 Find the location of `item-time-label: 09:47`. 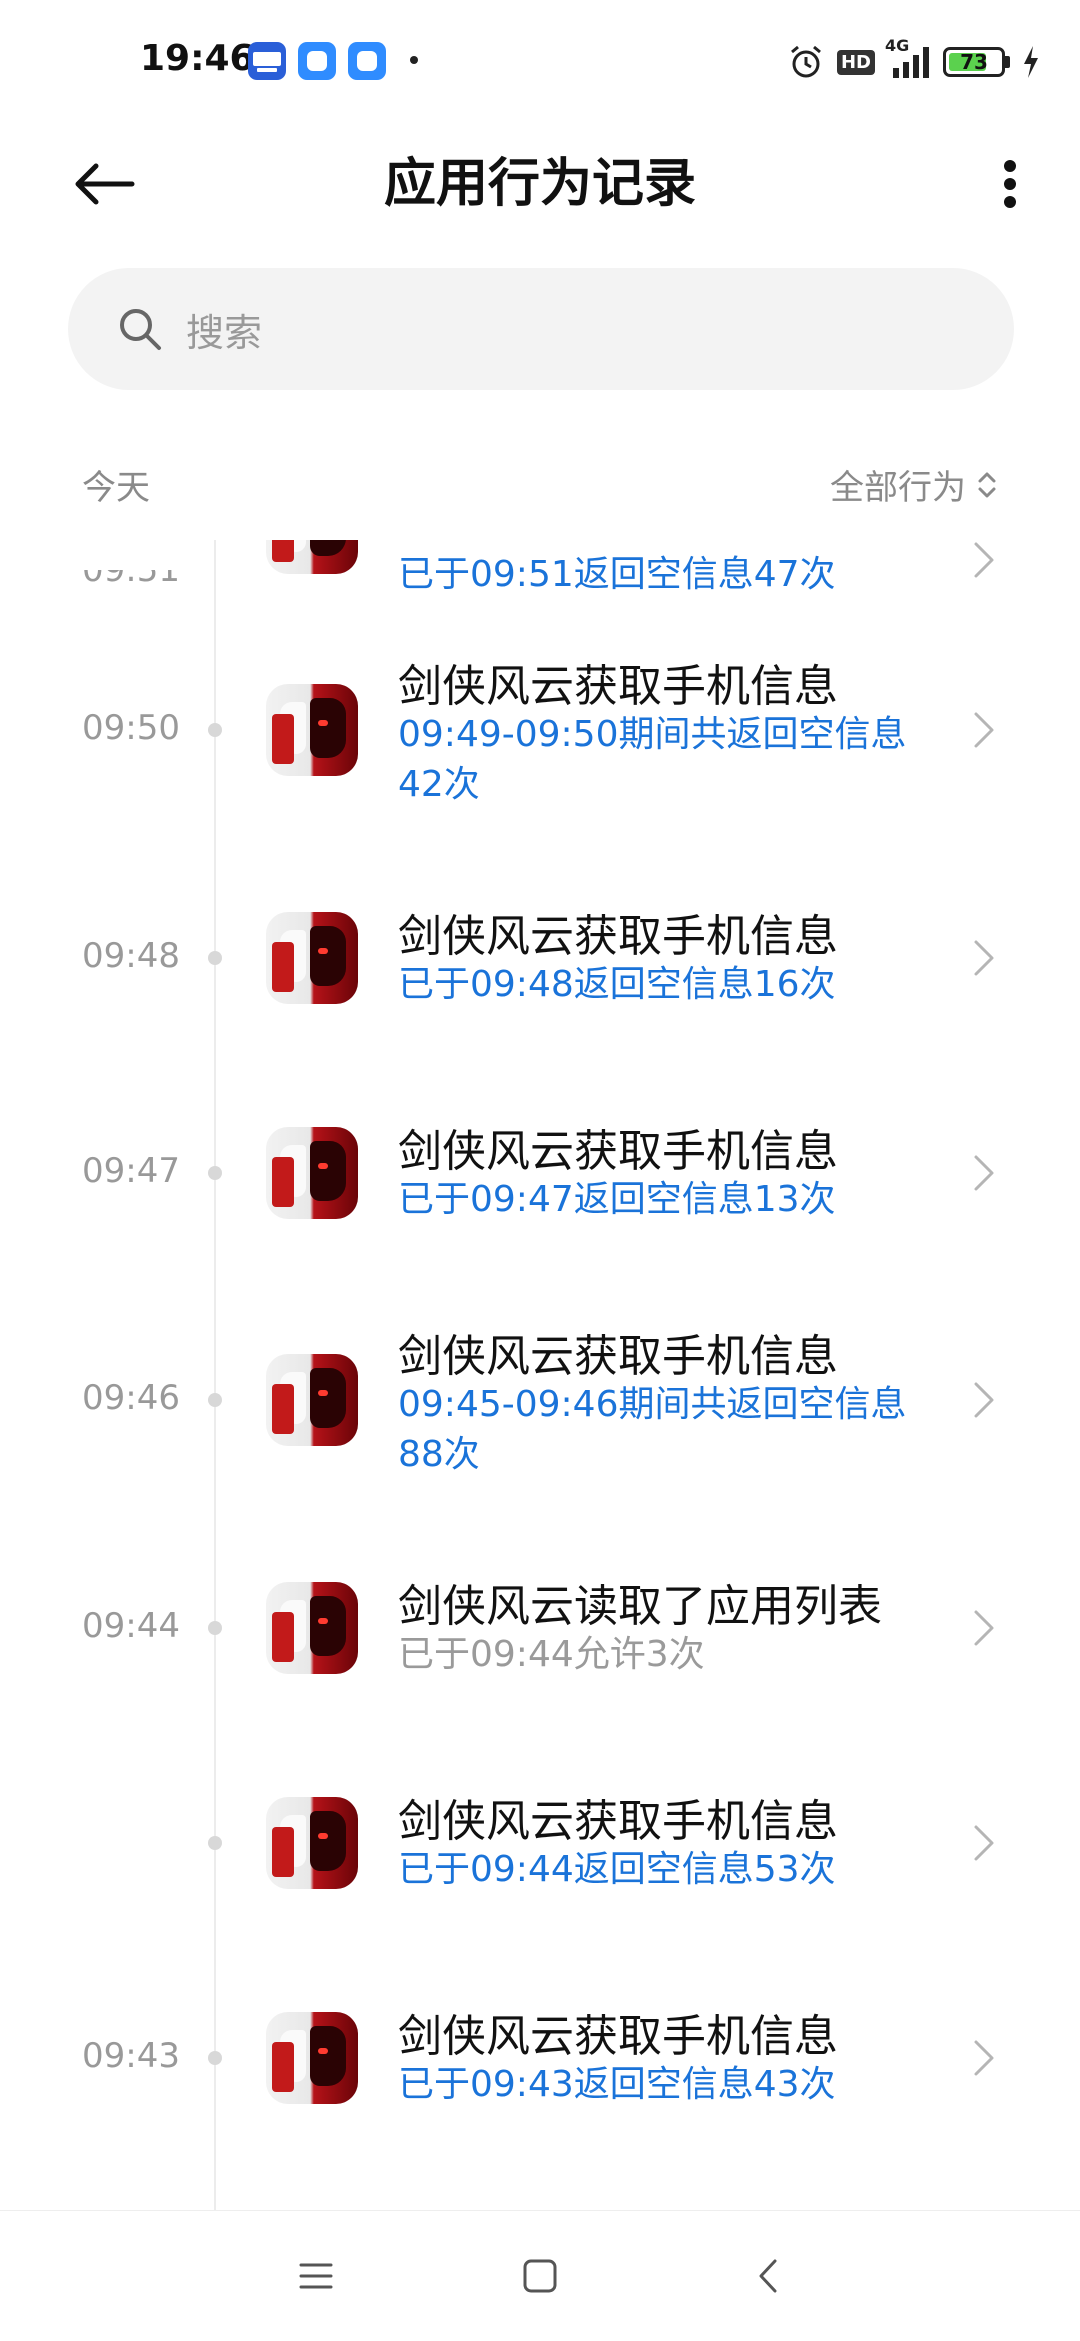

item-time-label: 09:47 is located at coordinates (131, 1170).